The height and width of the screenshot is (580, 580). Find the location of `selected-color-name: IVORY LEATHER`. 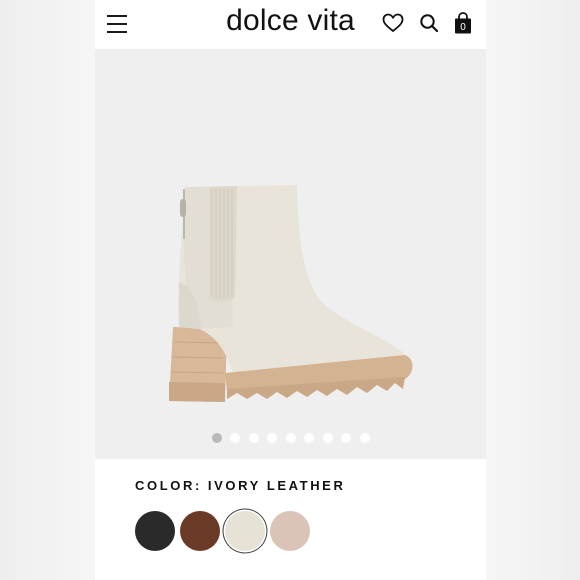

selected-color-name: IVORY LEATHER is located at coordinates (276, 485).